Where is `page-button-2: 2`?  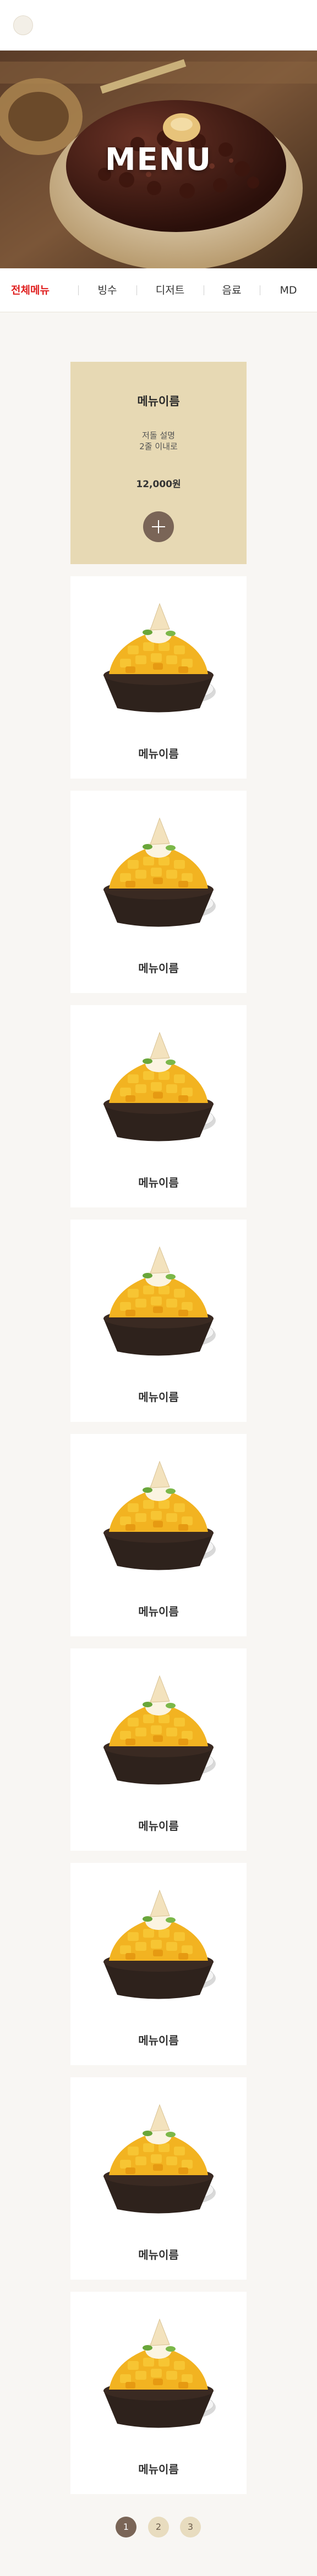 page-button-2: 2 is located at coordinates (158, 2527).